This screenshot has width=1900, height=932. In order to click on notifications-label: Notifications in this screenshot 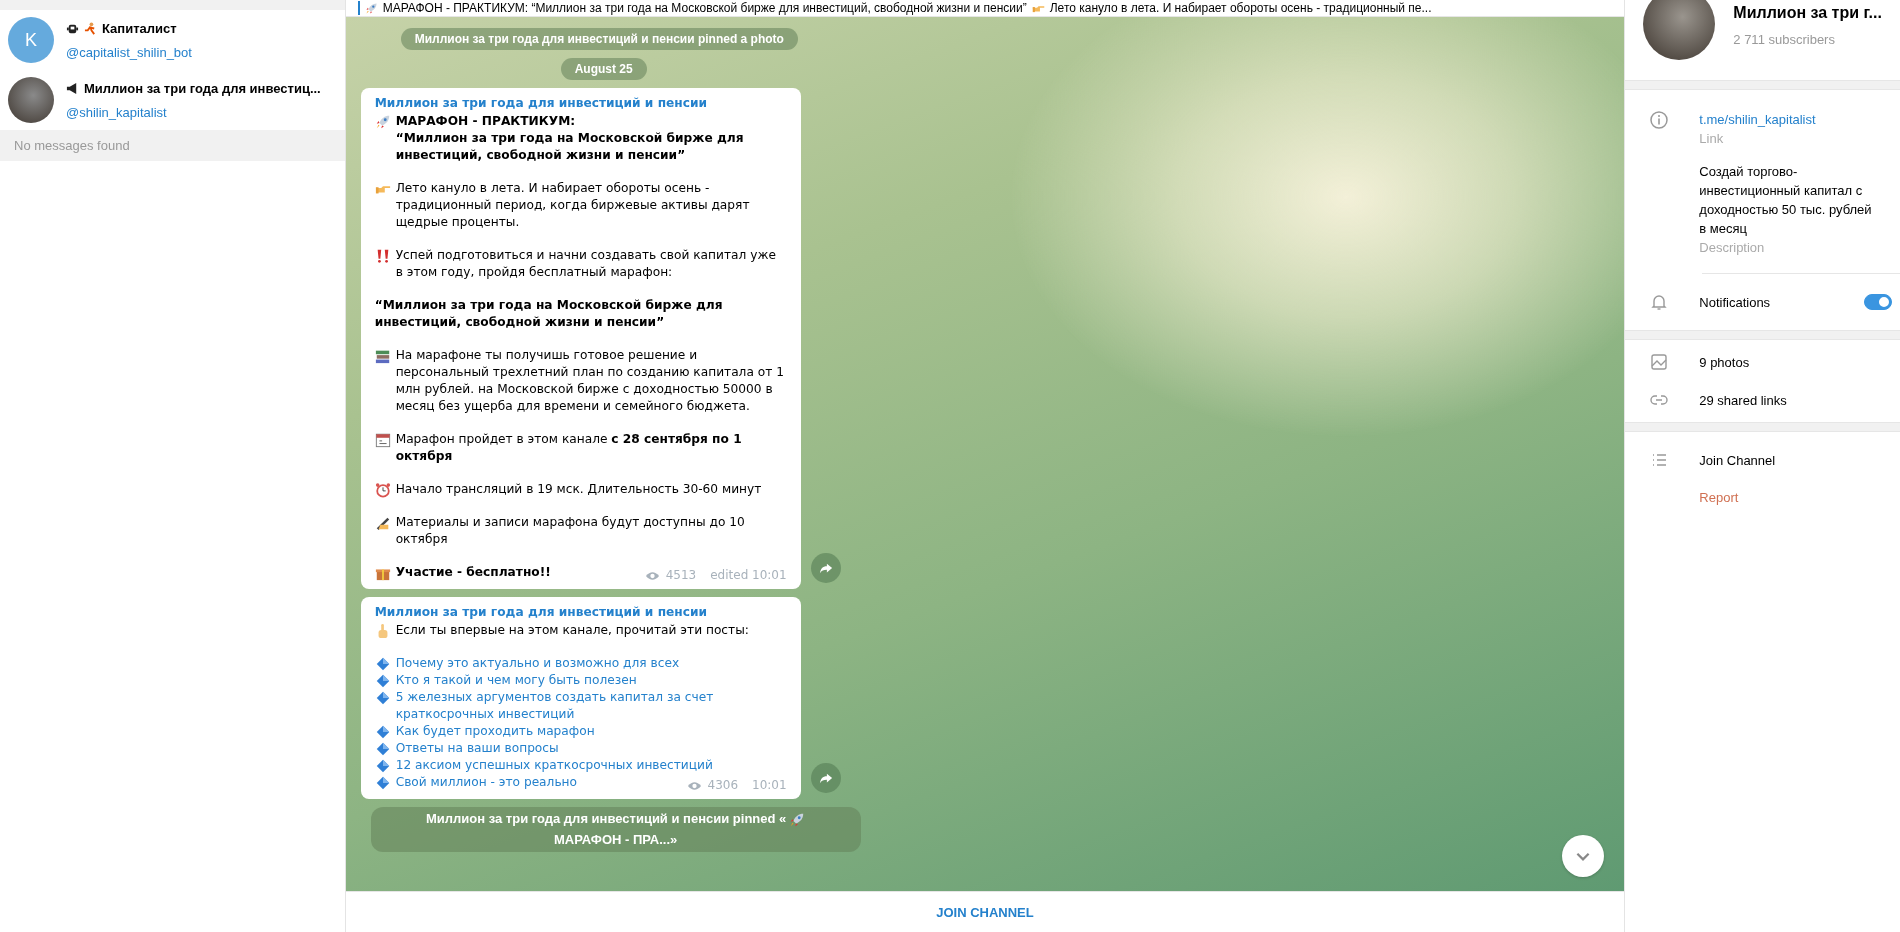, I will do `click(1735, 302)`.